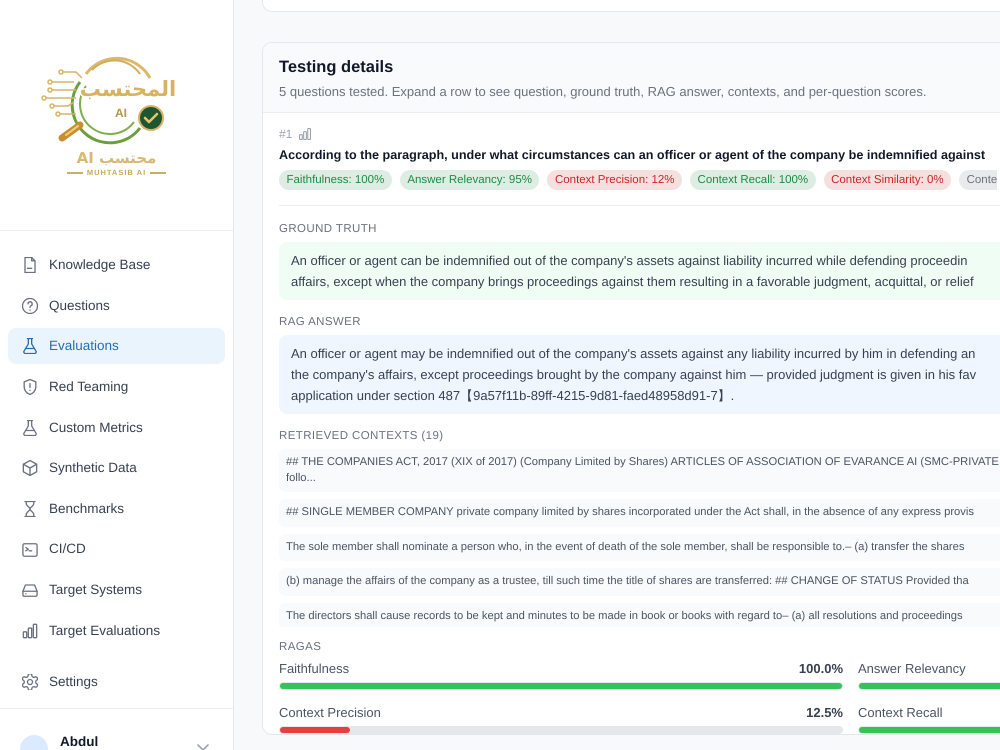 Image resolution: width=1000 pixels, height=750 pixels. Describe the element at coordinates (639, 512) in the screenshot. I see `context-snippet: ## SINGLE MEMBER COMPANY private company limited by shares incorporated under the Act shall, in the absence of any express provis` at that location.